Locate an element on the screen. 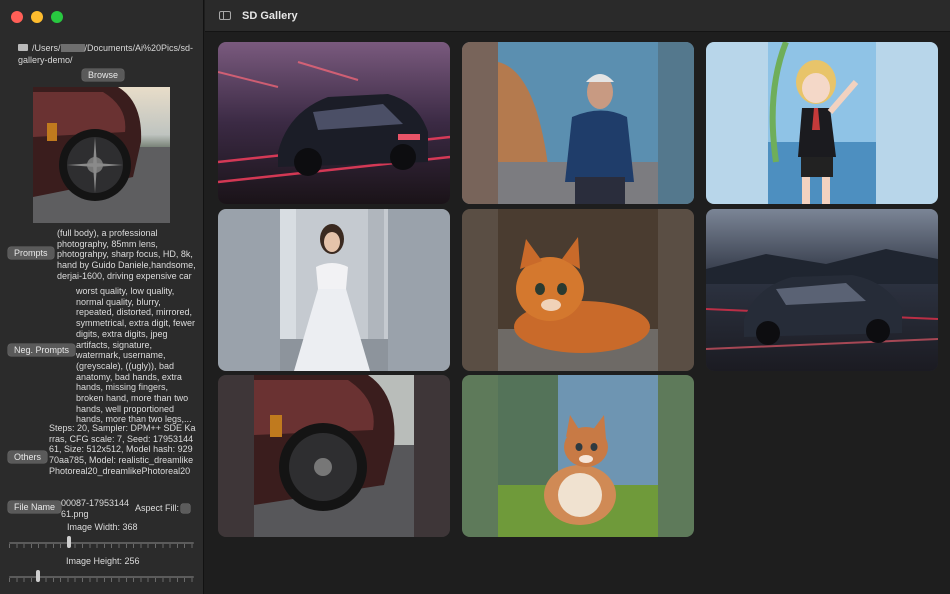 The height and width of the screenshot is (594, 950). gallery-image-old-man is located at coordinates (578, 123).